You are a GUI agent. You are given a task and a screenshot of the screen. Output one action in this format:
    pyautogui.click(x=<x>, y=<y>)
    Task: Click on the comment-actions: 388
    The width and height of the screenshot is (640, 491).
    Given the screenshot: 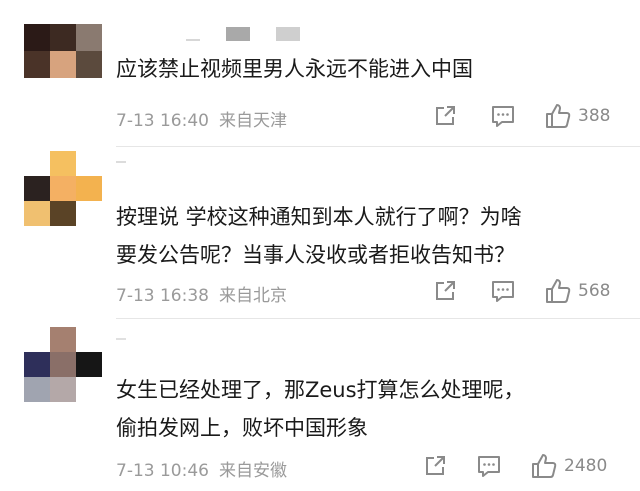 What is the action you would take?
    pyautogui.click(x=527, y=116)
    